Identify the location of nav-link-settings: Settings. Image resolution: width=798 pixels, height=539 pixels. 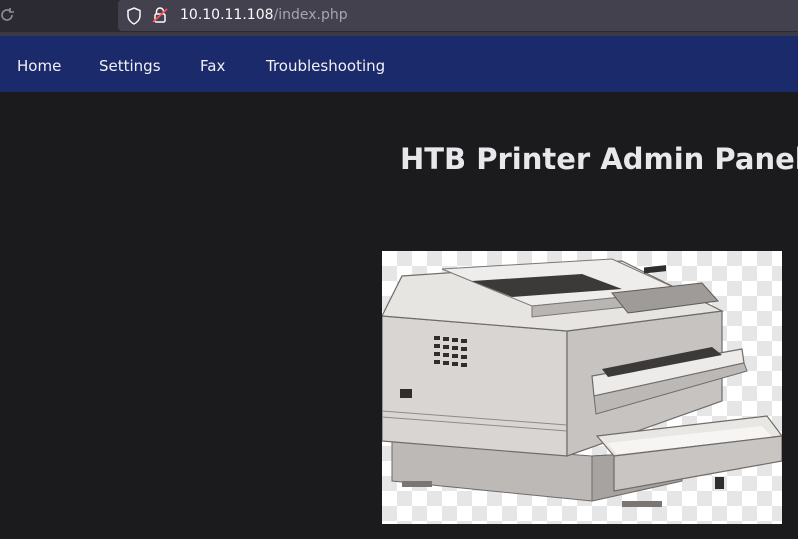
(130, 66).